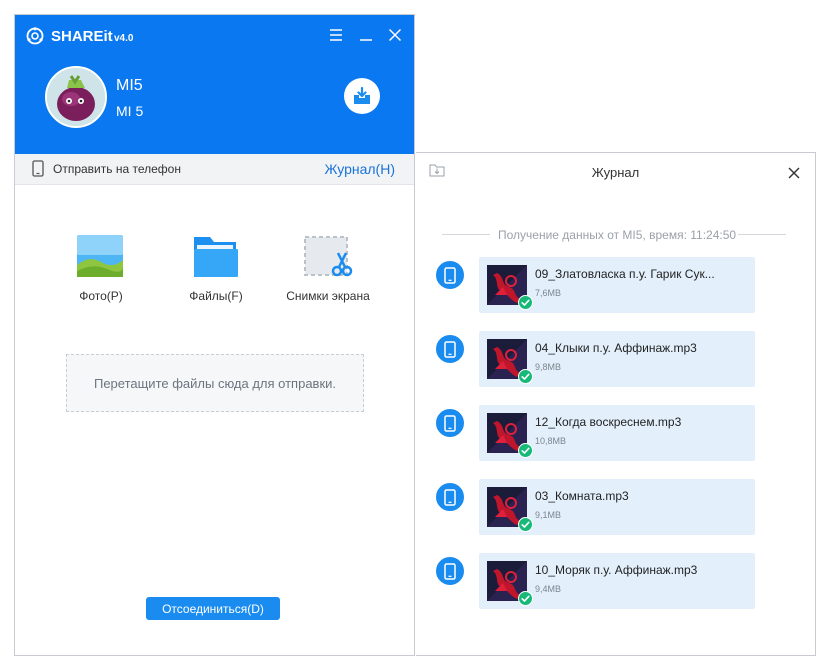 The height and width of the screenshot is (670, 830). What do you see at coordinates (336, 35) in the screenshot?
I see `menu-icon` at bounding box center [336, 35].